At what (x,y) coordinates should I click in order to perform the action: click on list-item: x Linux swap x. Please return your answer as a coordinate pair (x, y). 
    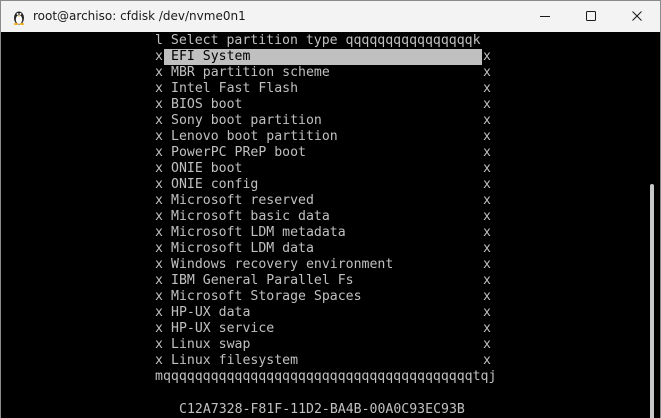
    Looking at the image, I should click on (325, 345).